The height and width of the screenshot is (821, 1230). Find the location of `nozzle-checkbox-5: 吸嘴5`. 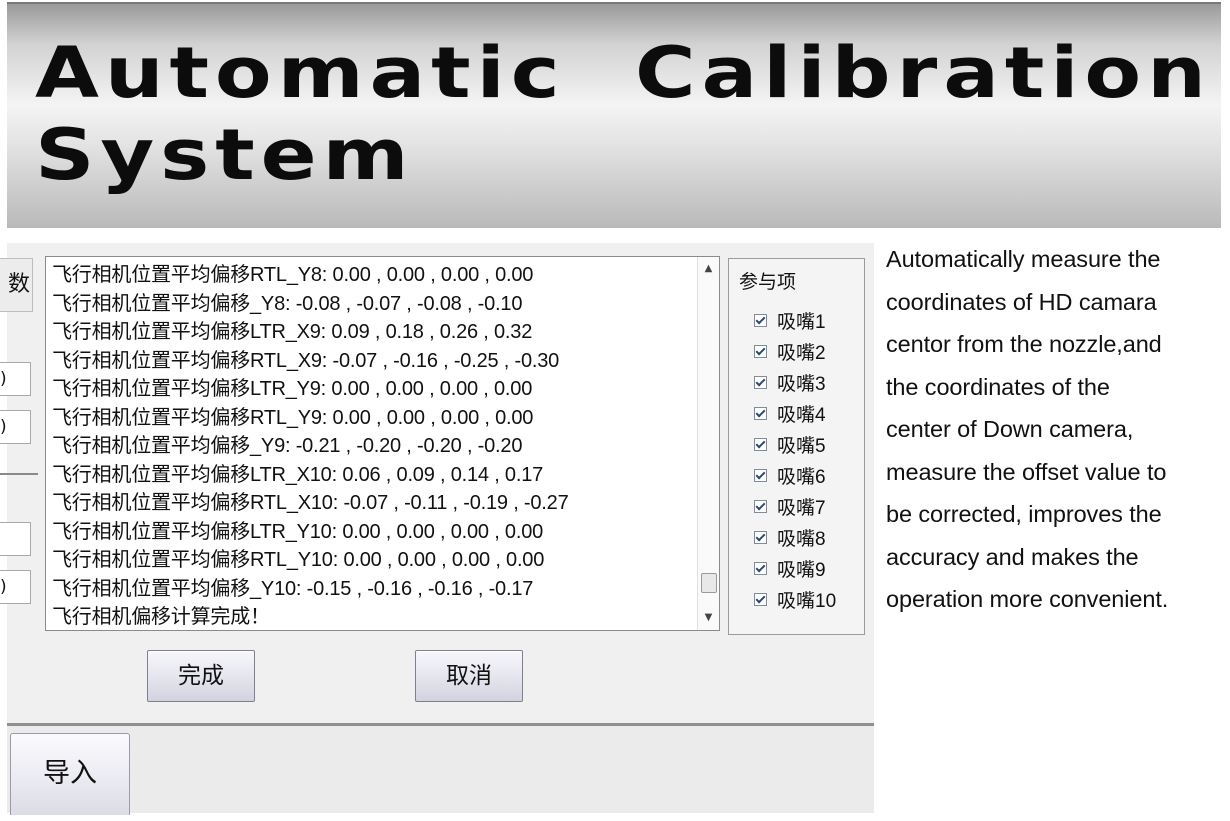

nozzle-checkbox-5: 吸嘴5 is located at coordinates (795, 444).